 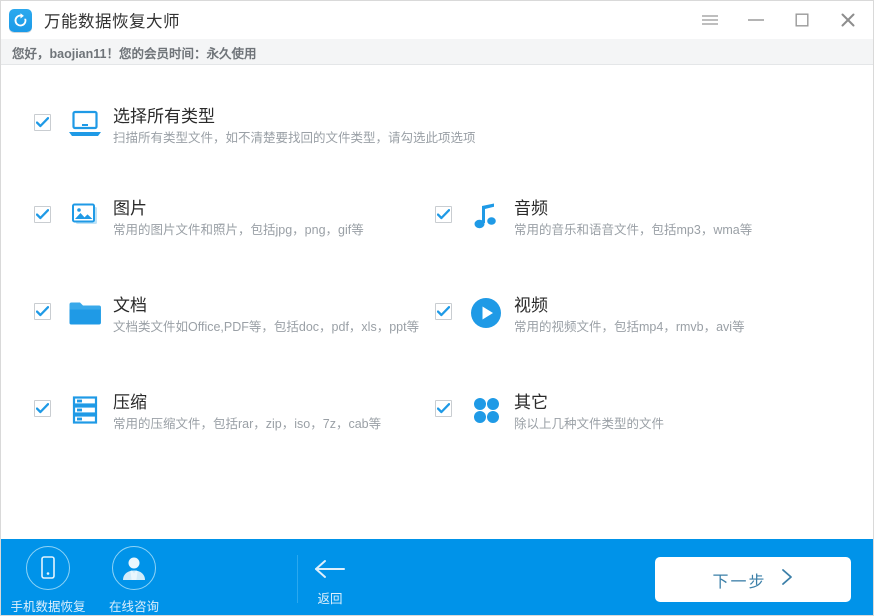 What do you see at coordinates (294, 138) in the screenshot?
I see `file-type-desc: 扫描所有类型文件，如不清楚要找回的文件类型，请勾选此项选项` at bounding box center [294, 138].